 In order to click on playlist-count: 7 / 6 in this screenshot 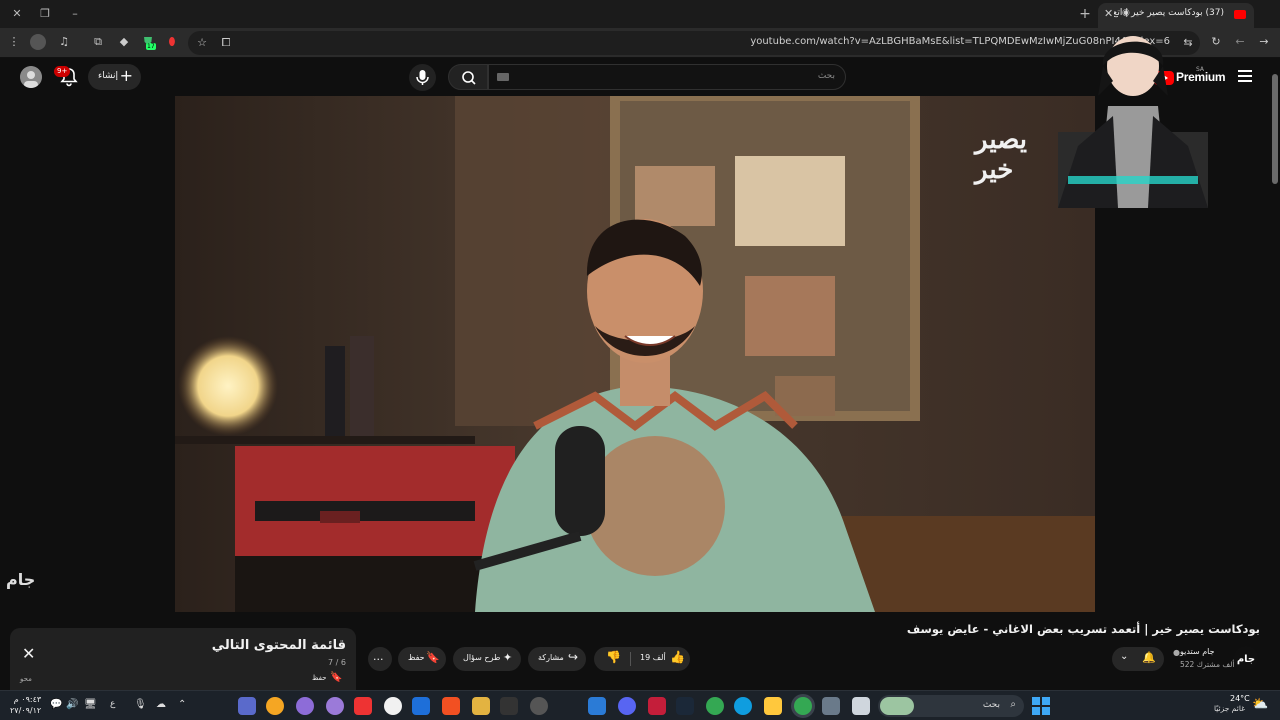, I will do `click(337, 662)`.